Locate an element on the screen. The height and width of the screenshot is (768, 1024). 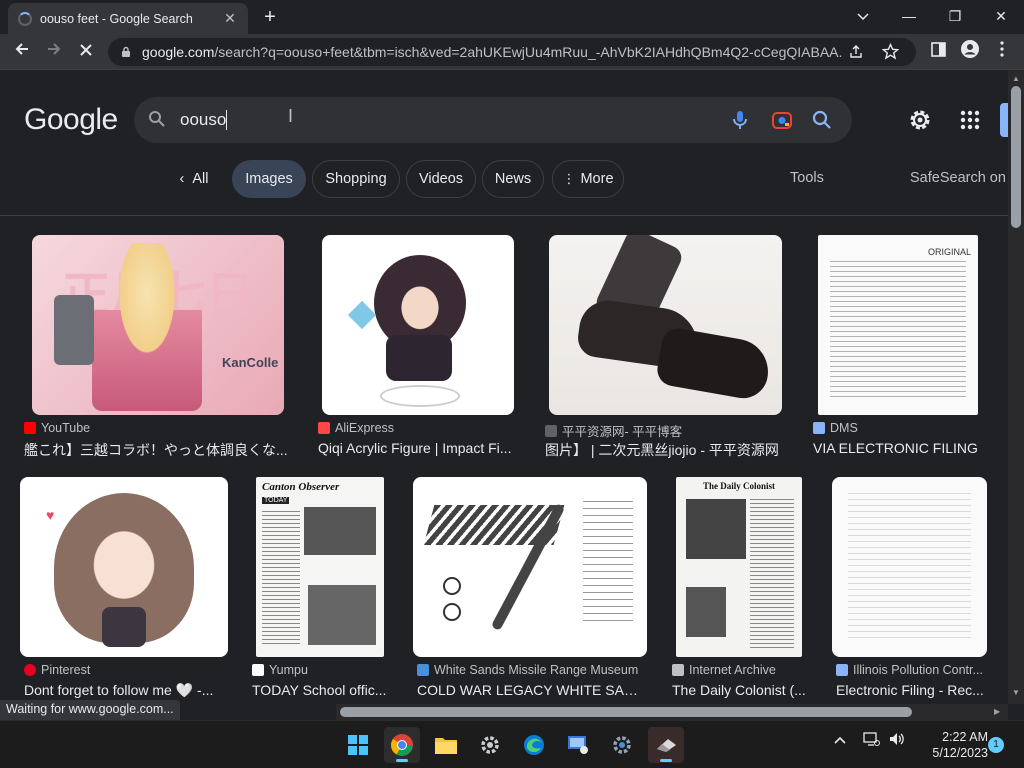
control-panel-gear-icon is located at coordinates (622, 745).